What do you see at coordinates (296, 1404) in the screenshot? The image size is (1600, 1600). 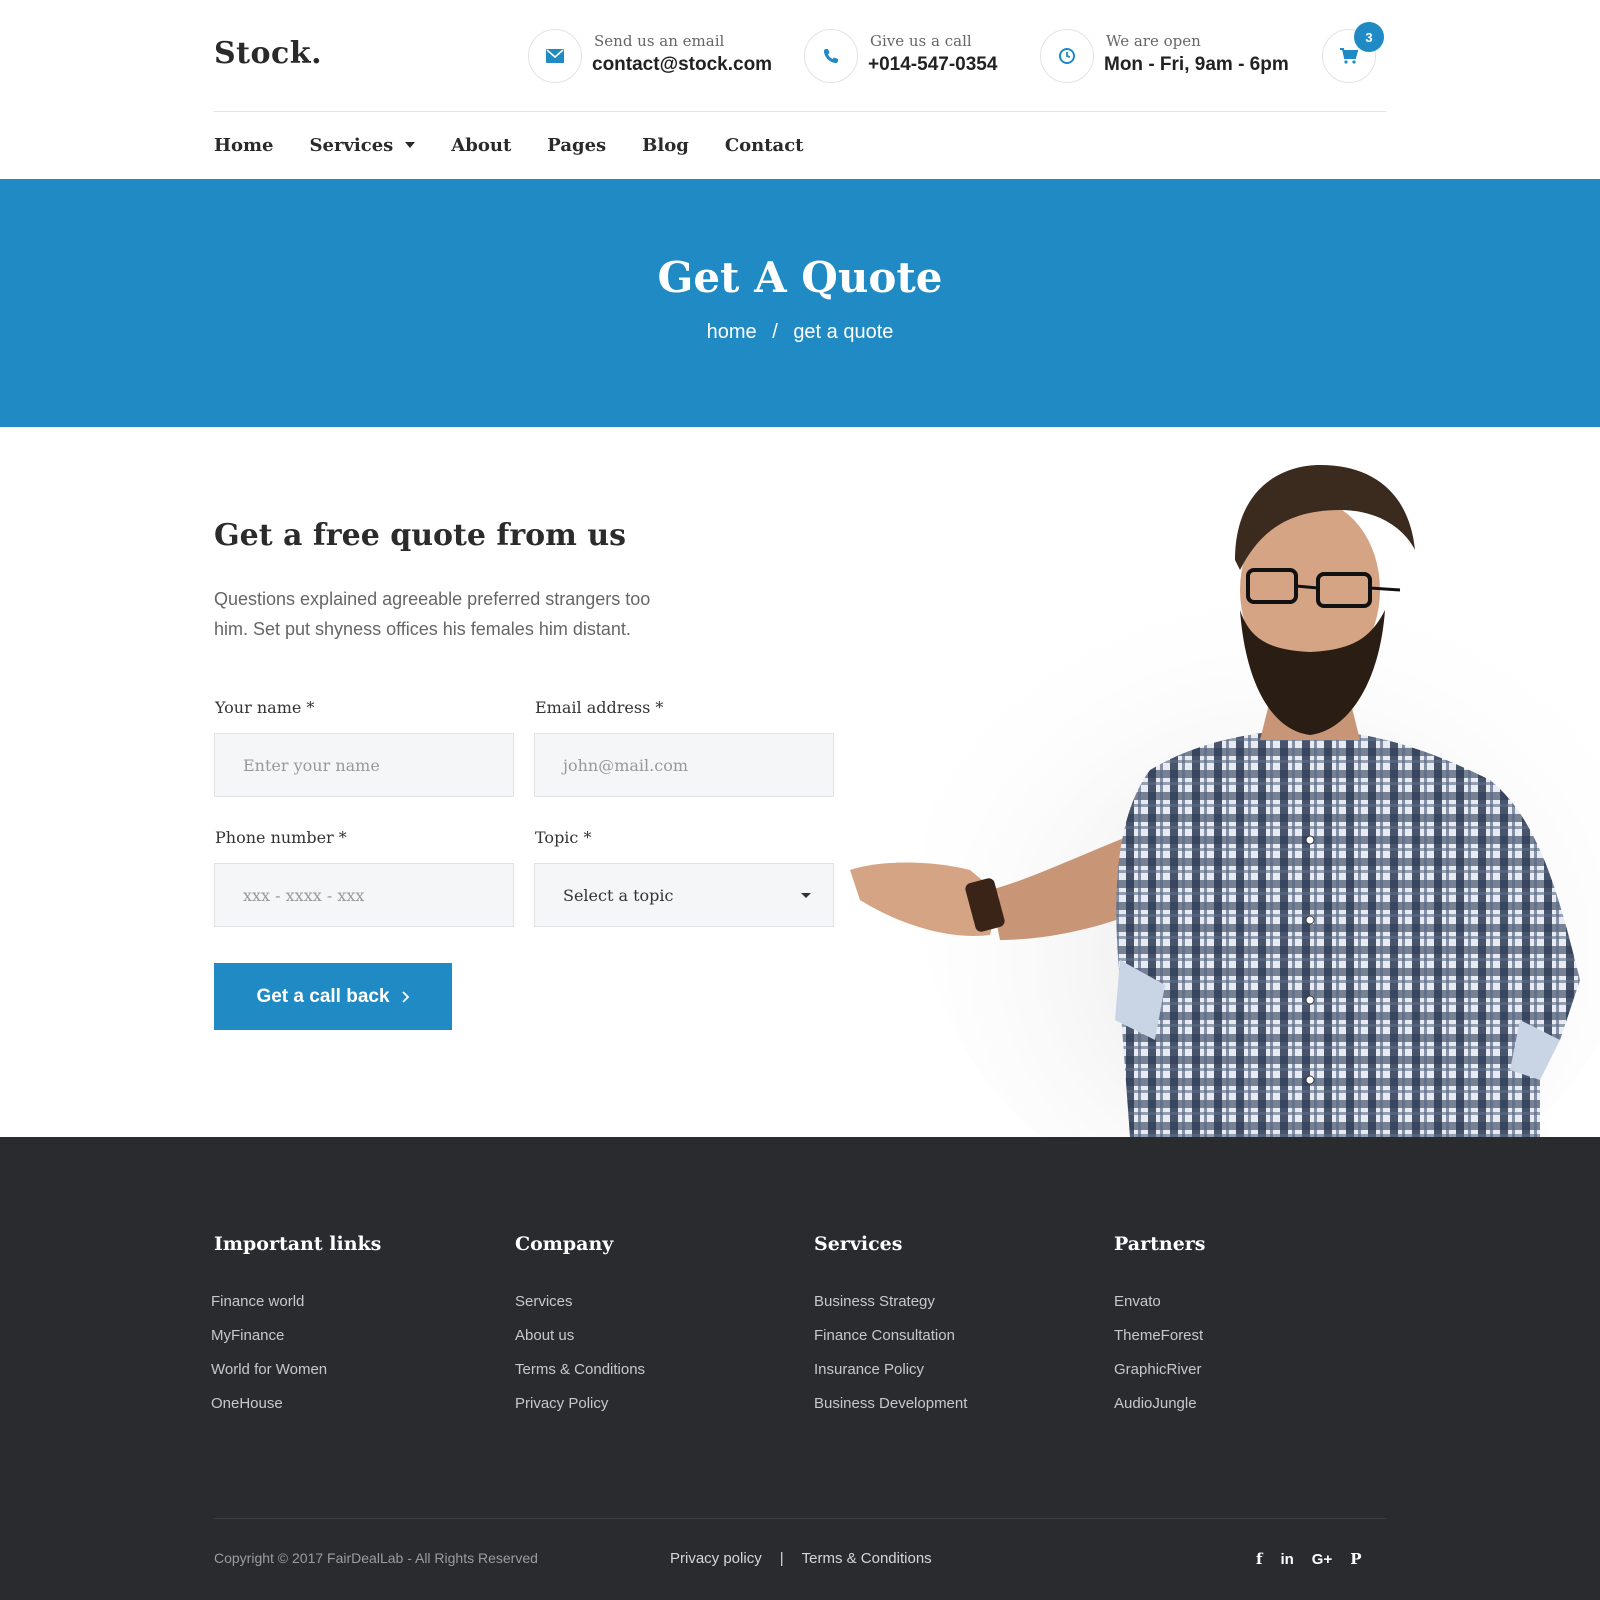 I see `footer-link: OneHouse` at bounding box center [296, 1404].